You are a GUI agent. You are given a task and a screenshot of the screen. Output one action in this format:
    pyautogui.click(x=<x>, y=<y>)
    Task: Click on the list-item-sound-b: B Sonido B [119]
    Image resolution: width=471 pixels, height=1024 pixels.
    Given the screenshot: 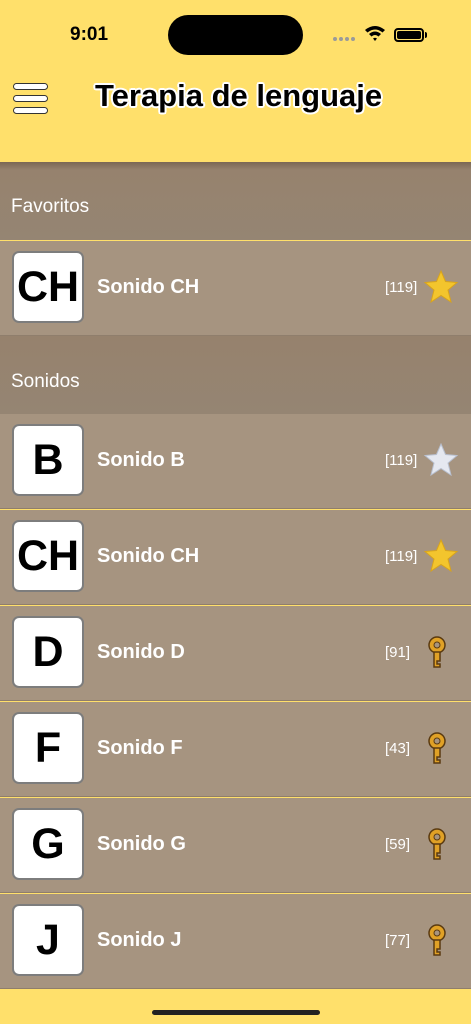 What is the action you would take?
    pyautogui.click(x=235, y=461)
    